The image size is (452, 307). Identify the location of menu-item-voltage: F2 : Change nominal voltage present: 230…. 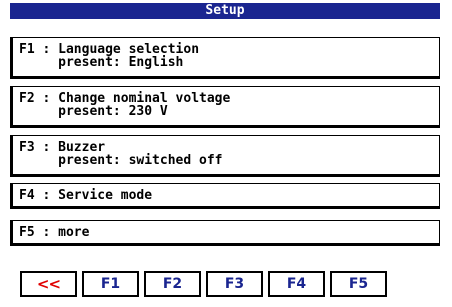
(225, 107).